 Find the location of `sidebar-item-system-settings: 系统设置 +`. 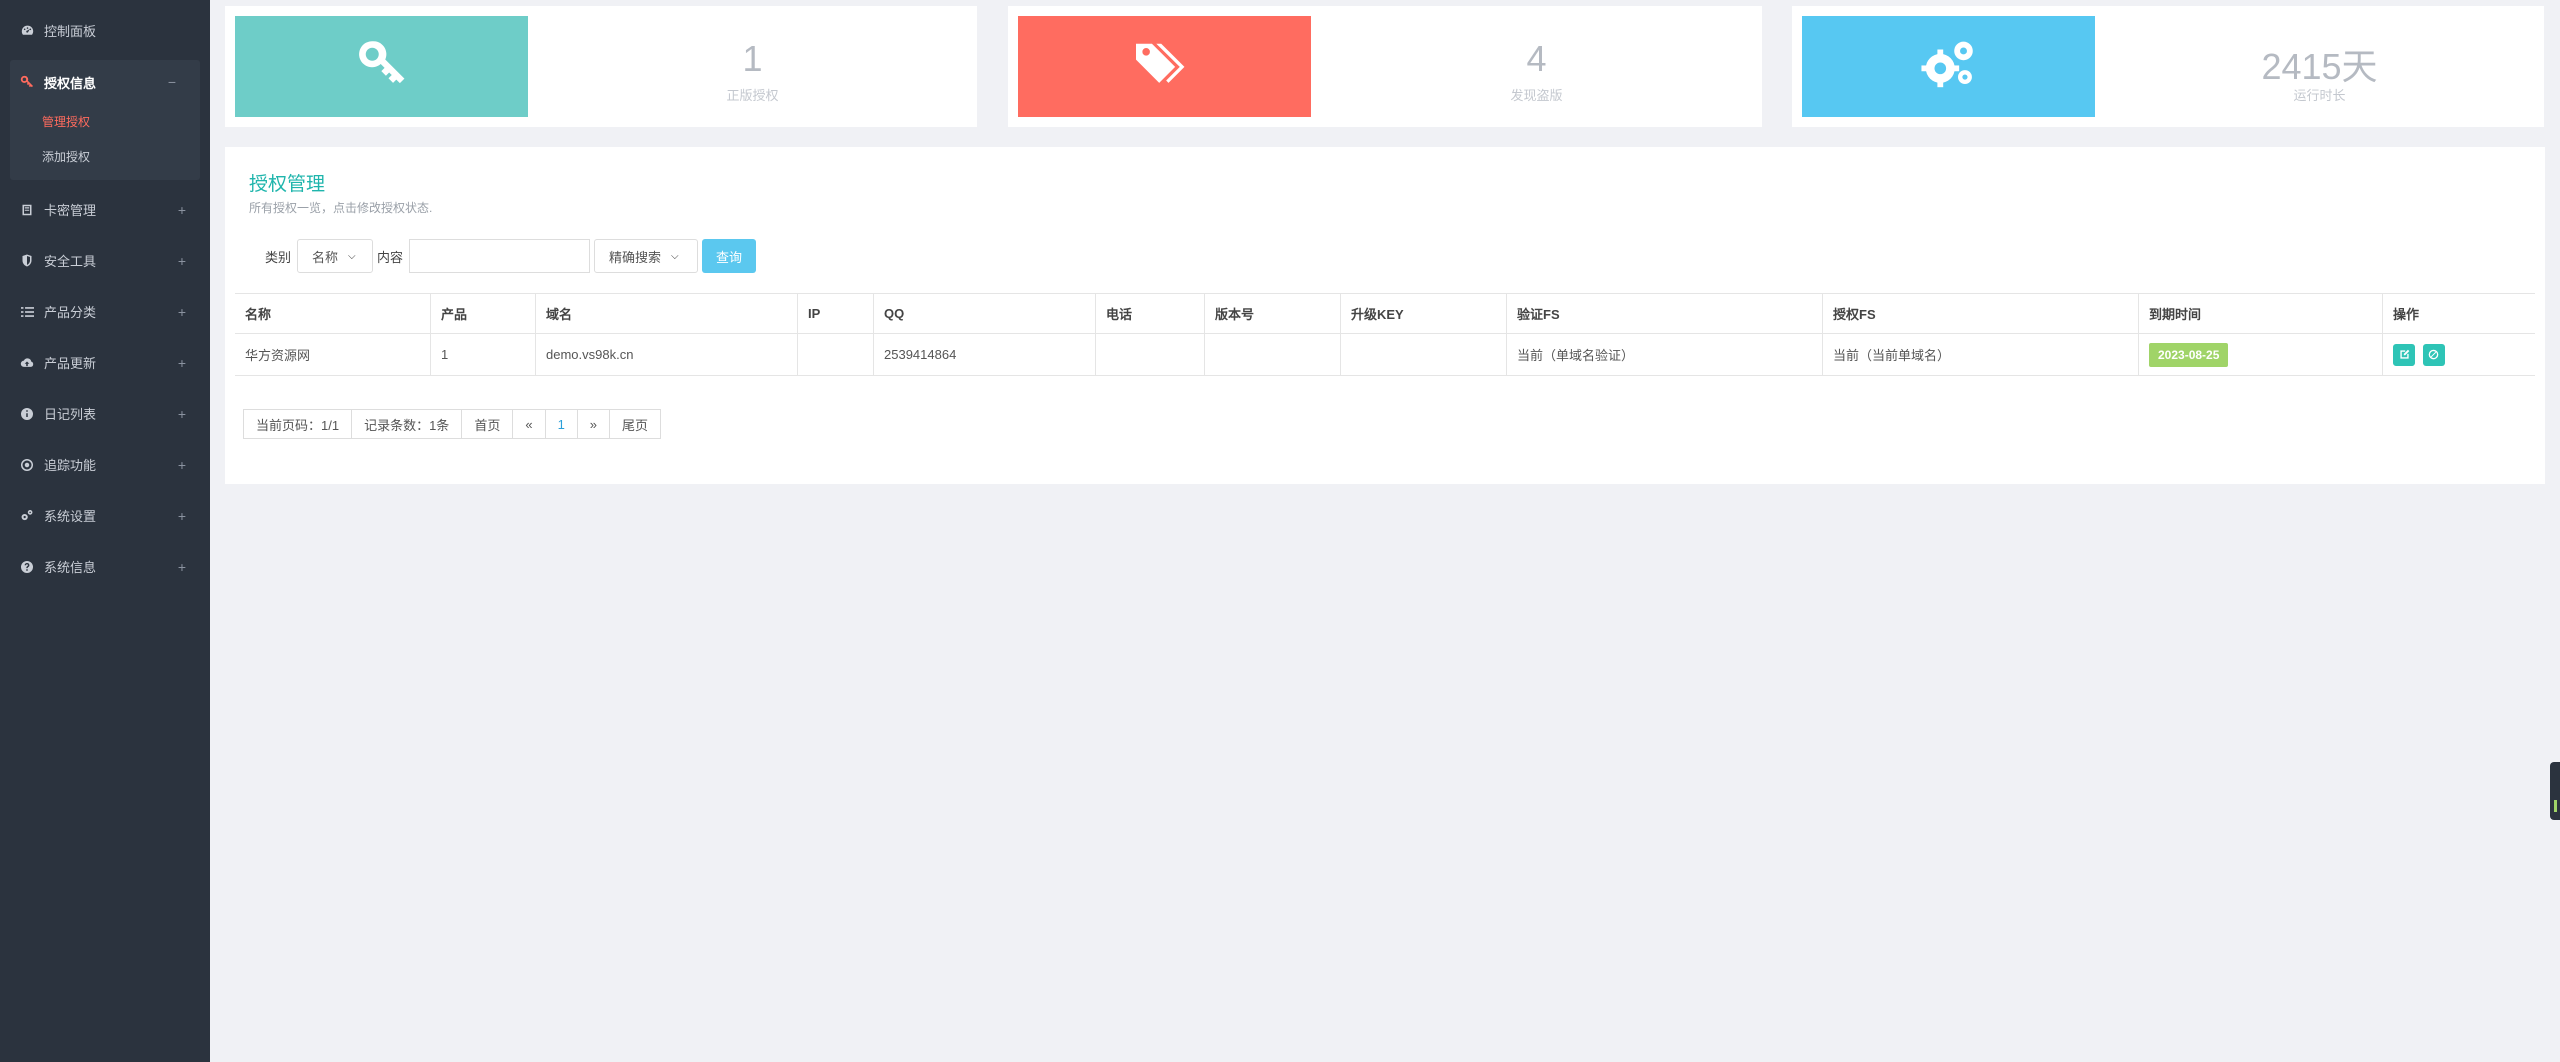

sidebar-item-system-settings: 系统设置 + is located at coordinates (105, 515).